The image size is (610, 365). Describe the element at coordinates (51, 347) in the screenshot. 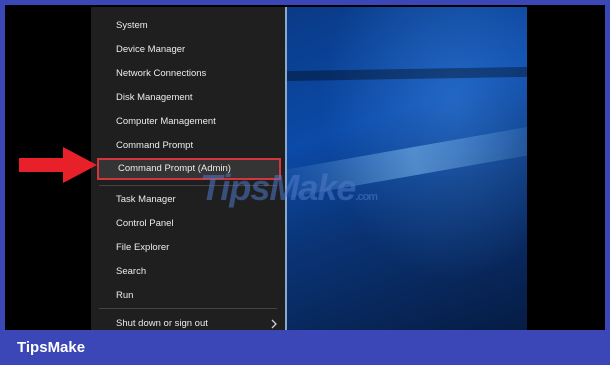

I see `footer-brand: TipsMake` at that location.